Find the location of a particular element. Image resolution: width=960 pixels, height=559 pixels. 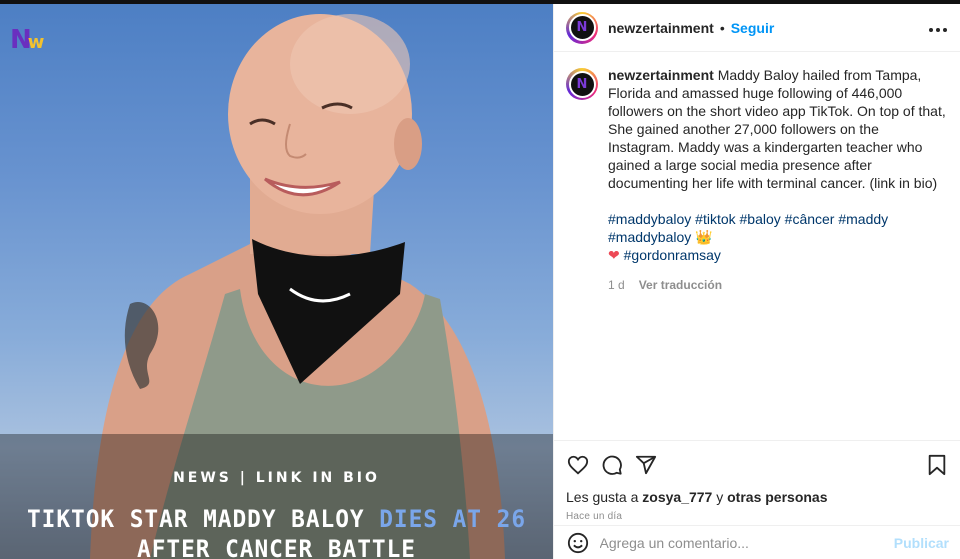

username-link: newzertainment is located at coordinates (661, 28).